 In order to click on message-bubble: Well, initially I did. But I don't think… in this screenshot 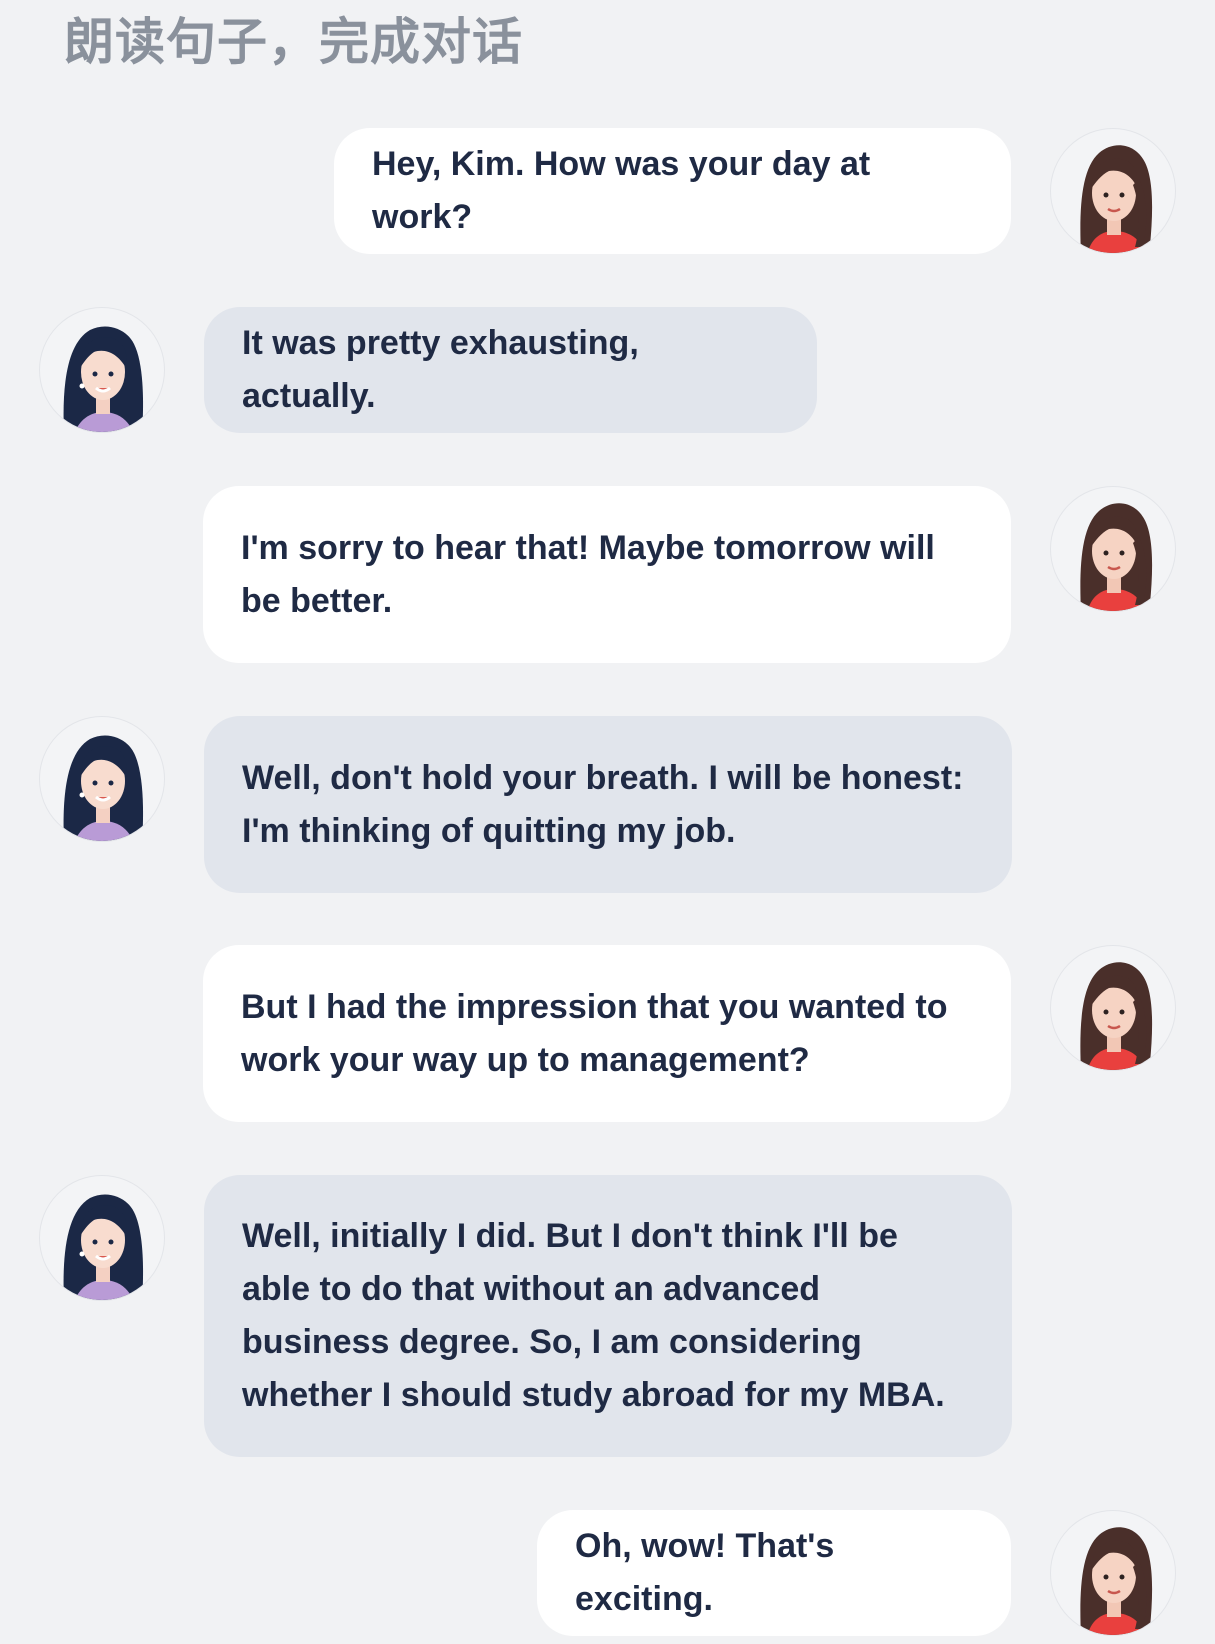, I will do `click(608, 1316)`.